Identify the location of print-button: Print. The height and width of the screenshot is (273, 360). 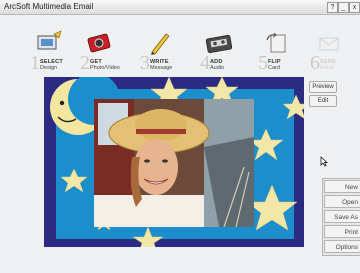
(342, 231).